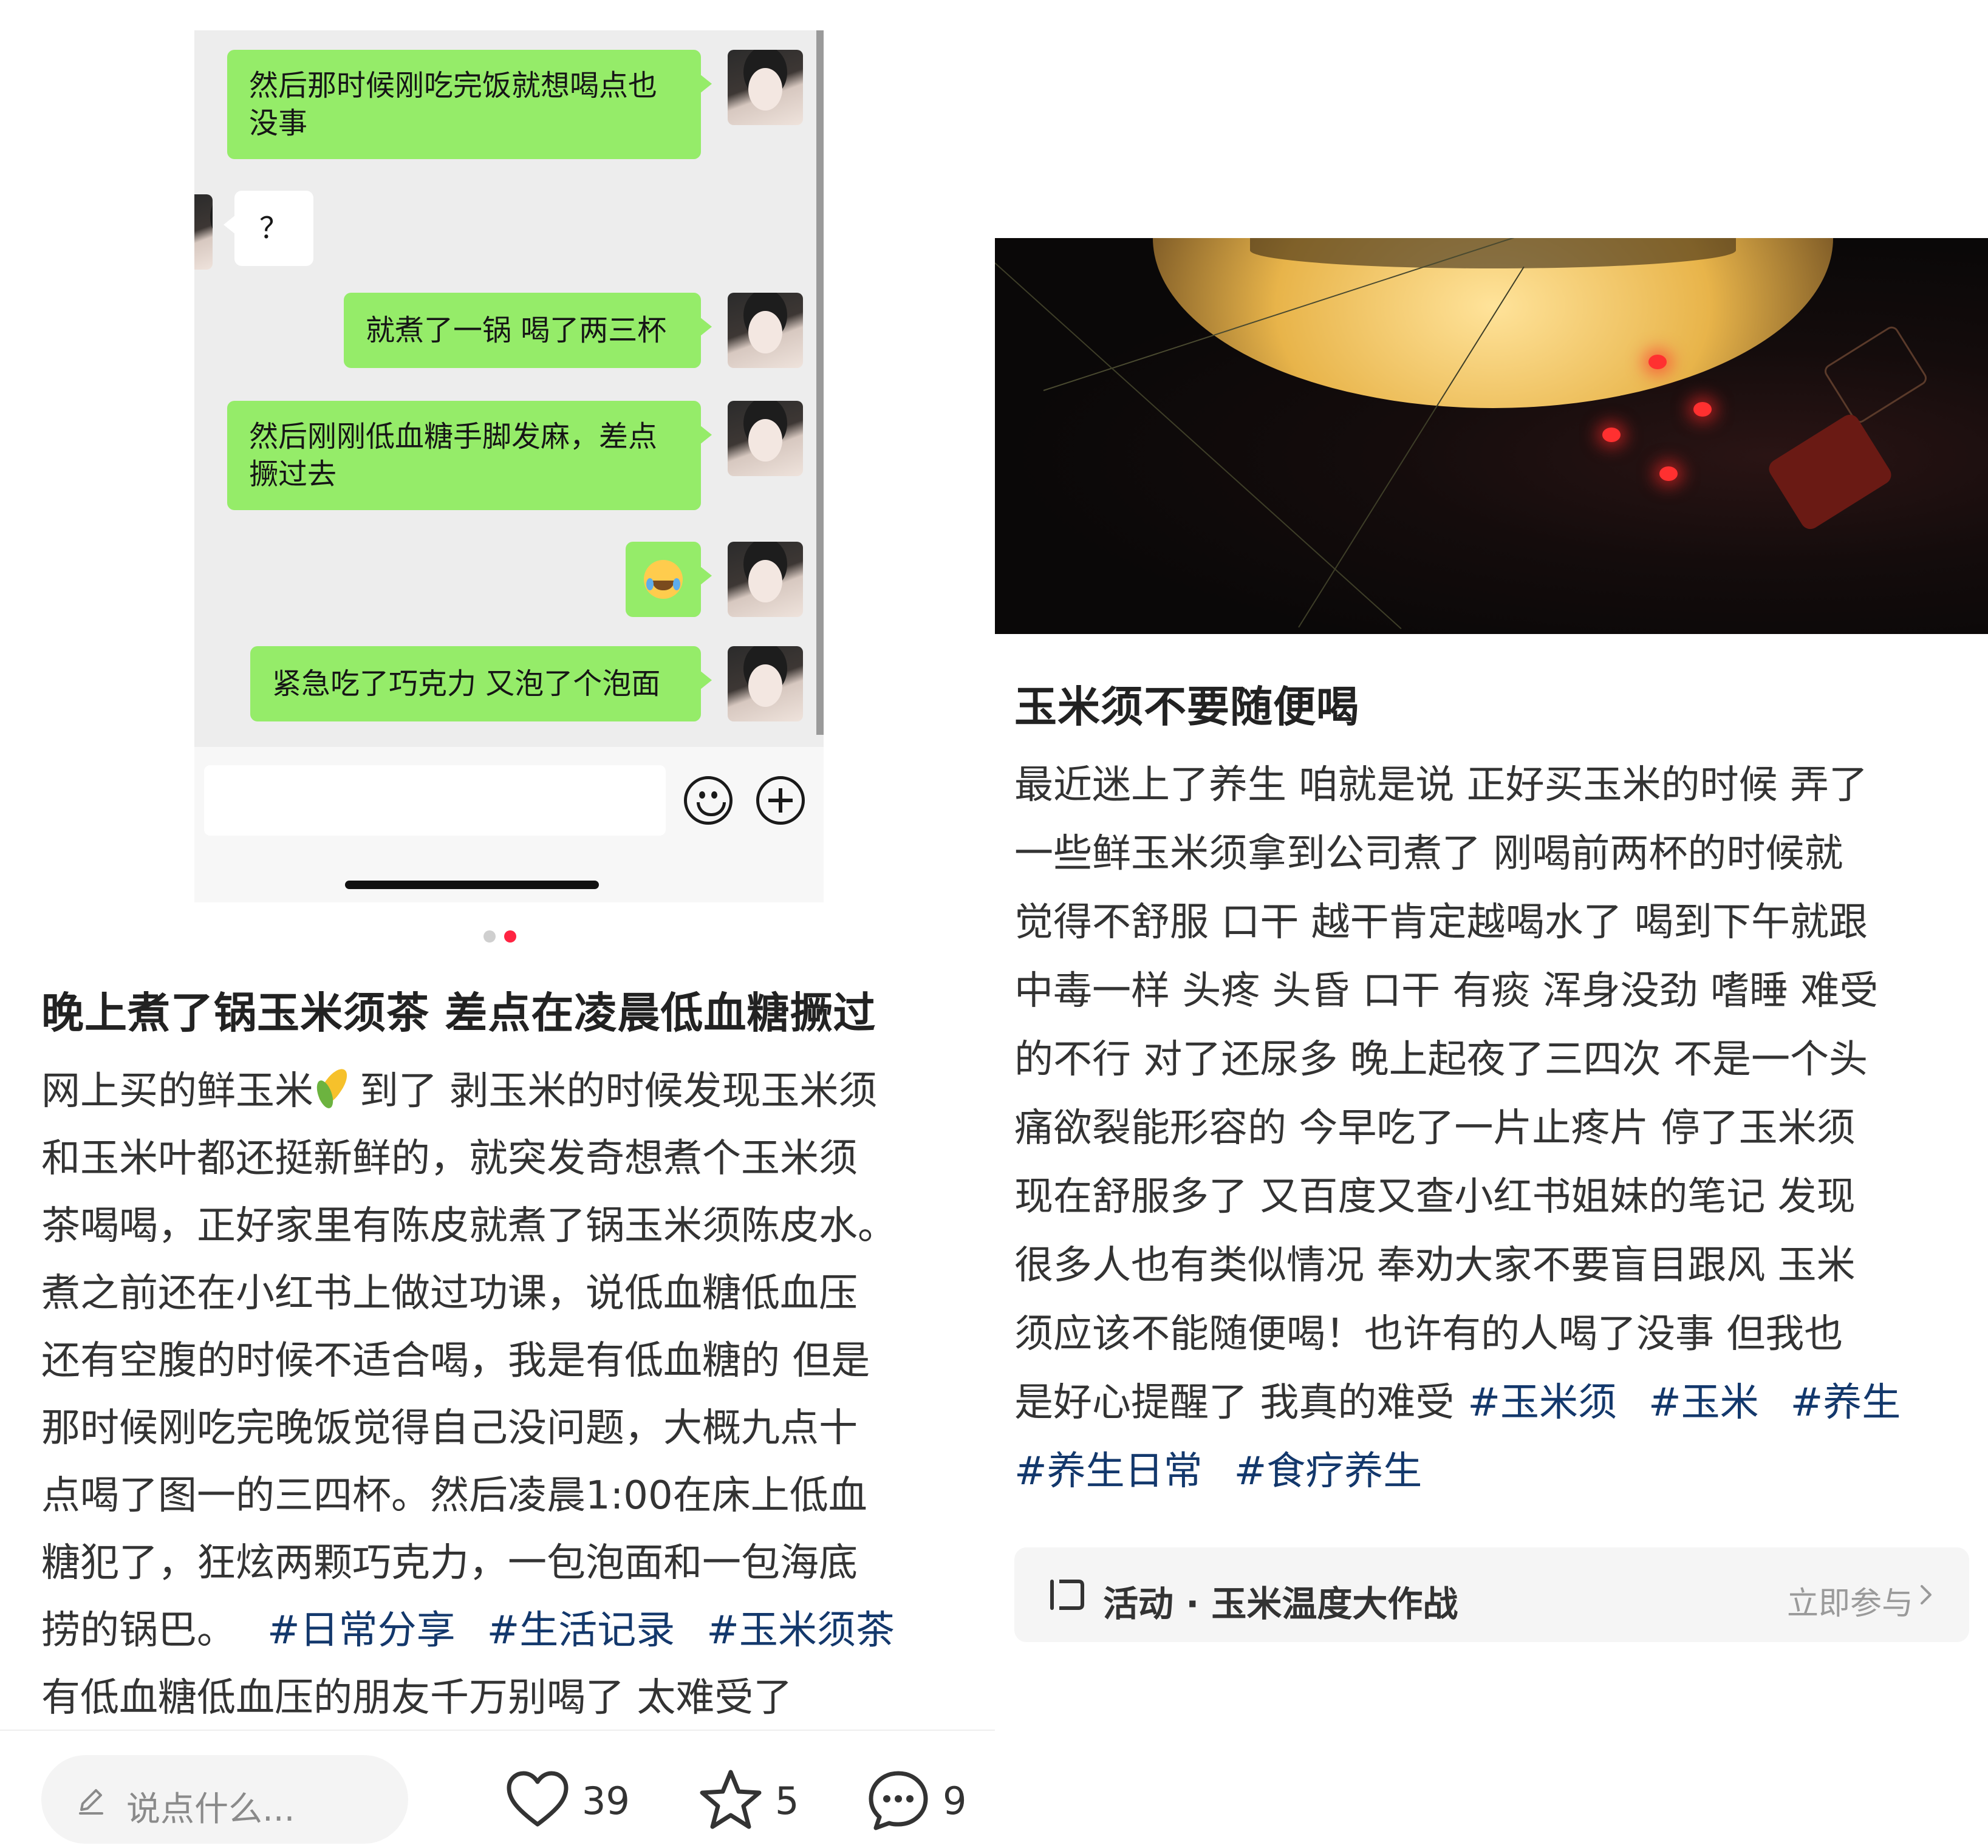  I want to click on laughing-tears-emoji-icon, so click(663, 580).